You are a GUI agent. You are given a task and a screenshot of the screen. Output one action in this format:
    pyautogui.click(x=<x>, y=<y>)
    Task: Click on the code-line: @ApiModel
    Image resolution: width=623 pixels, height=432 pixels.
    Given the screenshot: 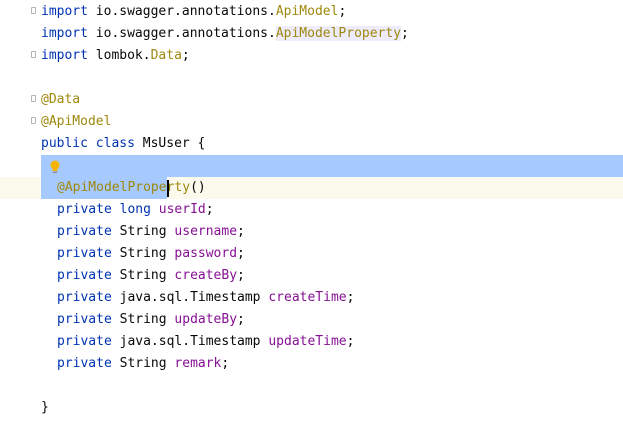 What is the action you would take?
    pyautogui.click(x=311, y=122)
    